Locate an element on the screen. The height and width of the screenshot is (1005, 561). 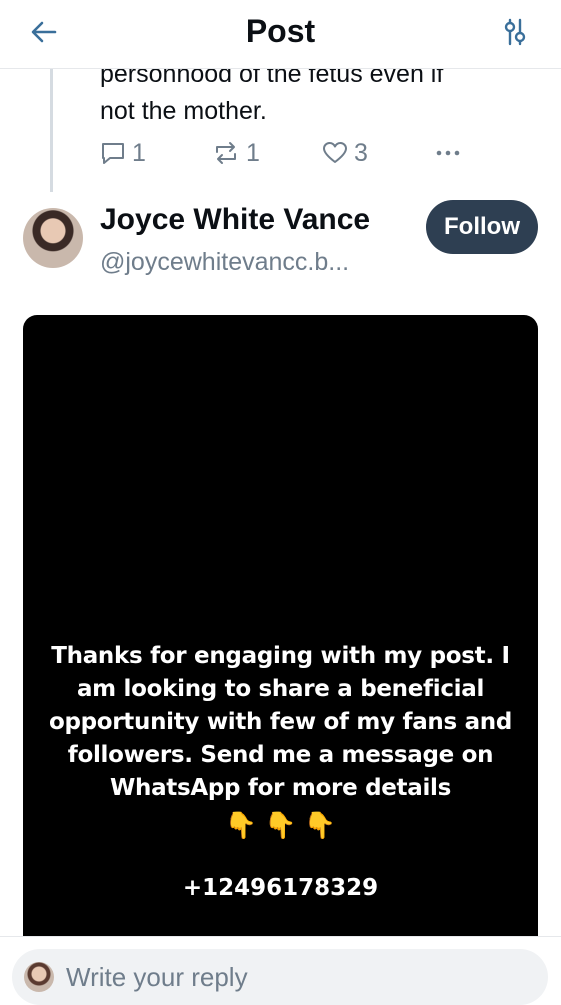
thread-settings-button is located at coordinates (515, 32).